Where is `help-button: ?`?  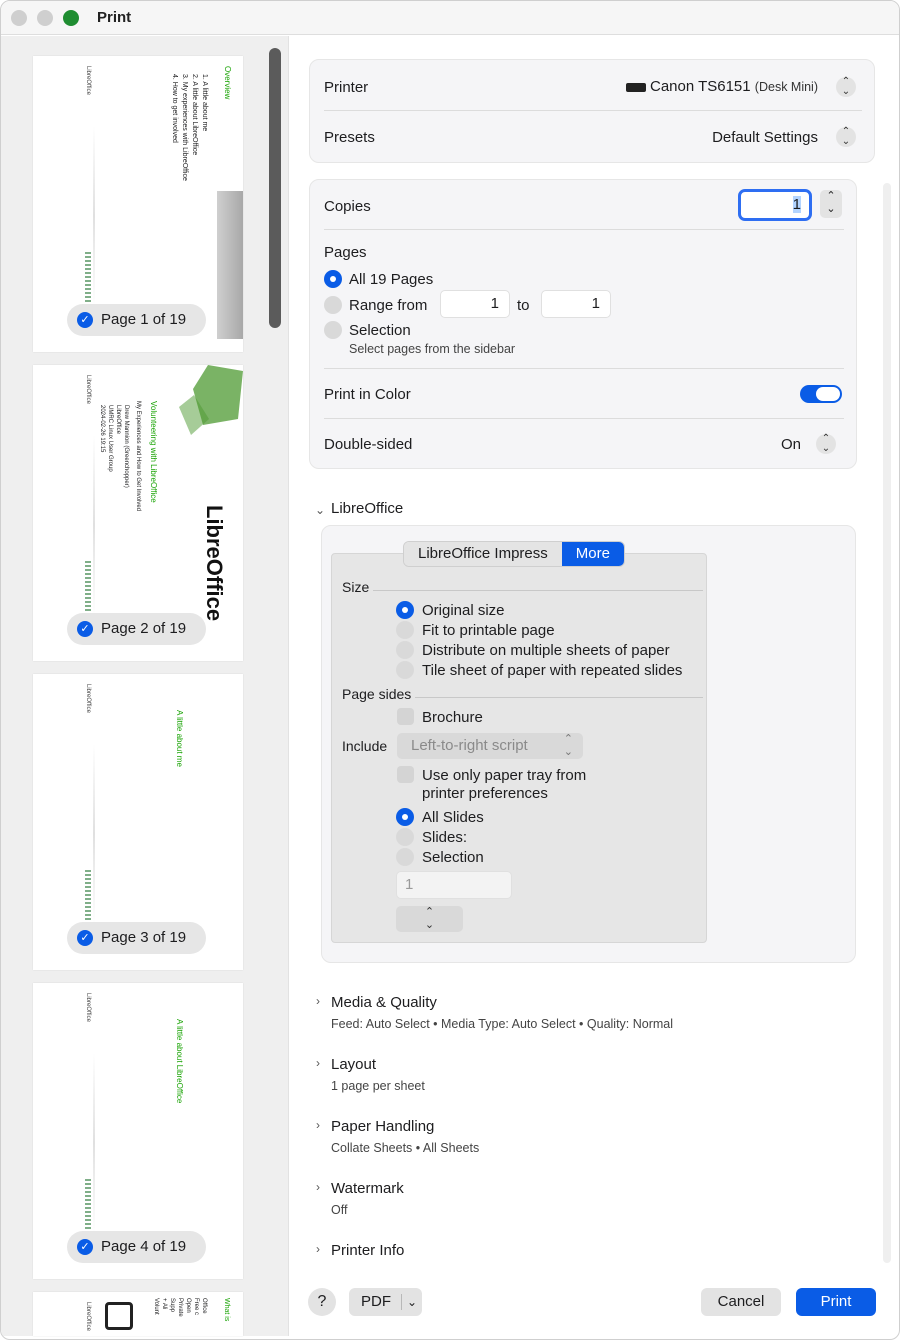 help-button: ? is located at coordinates (322, 1302).